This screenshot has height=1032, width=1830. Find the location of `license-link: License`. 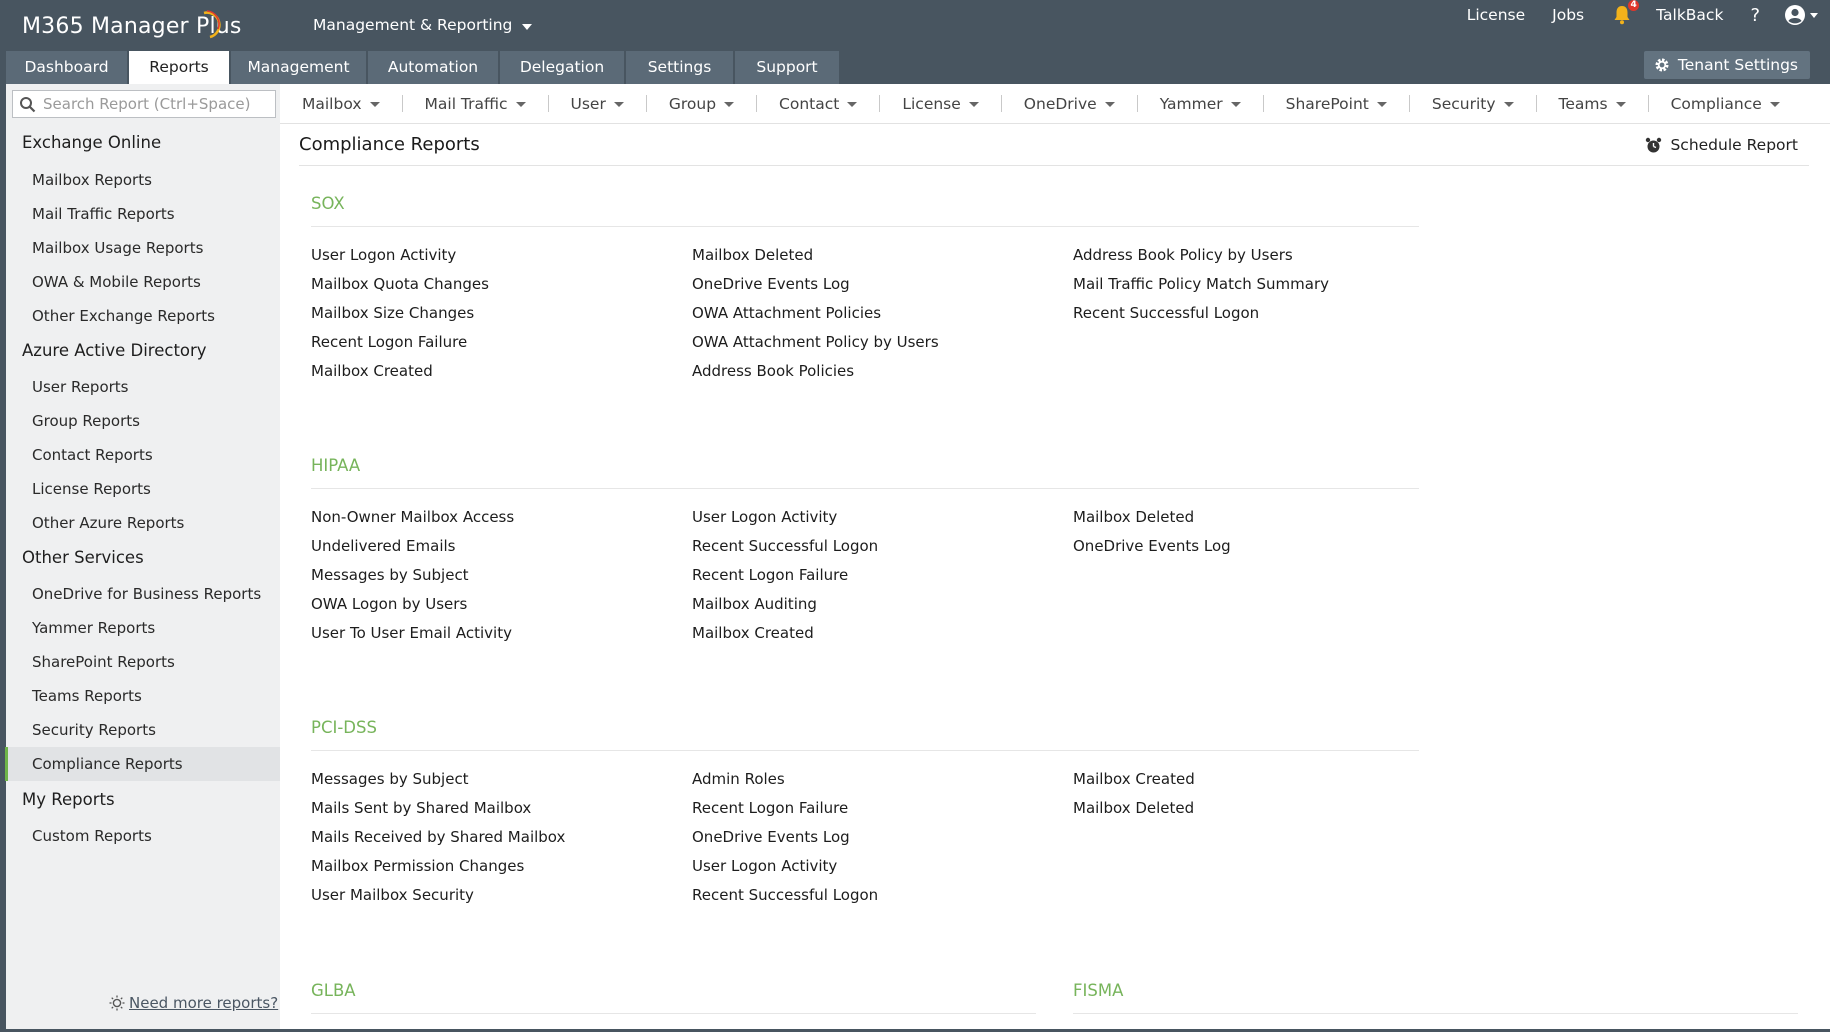

license-link: License is located at coordinates (1496, 15).